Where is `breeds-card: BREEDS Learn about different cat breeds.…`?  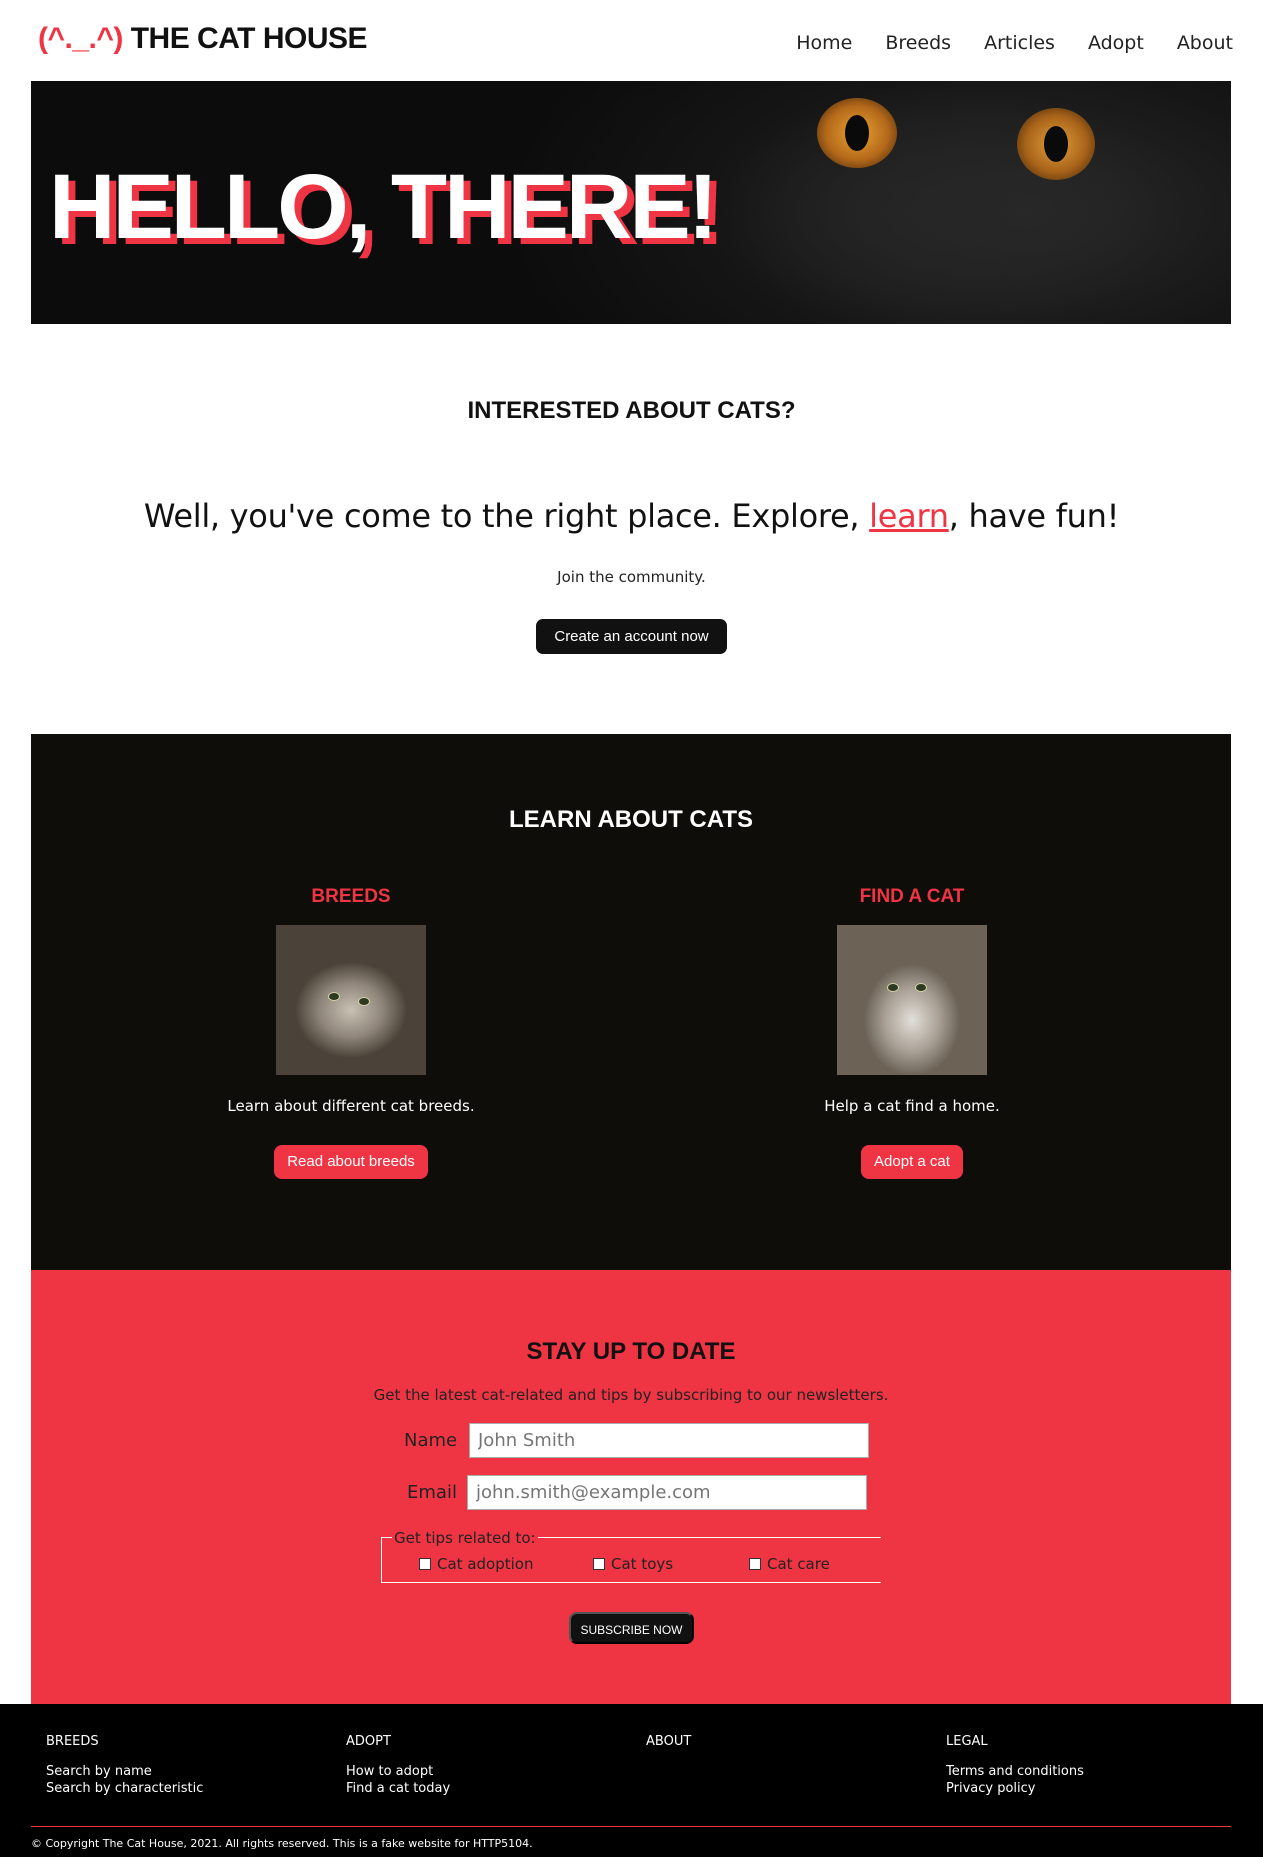
breeds-card: BREEDS Learn about different cat breeds.… is located at coordinates (351, 1032).